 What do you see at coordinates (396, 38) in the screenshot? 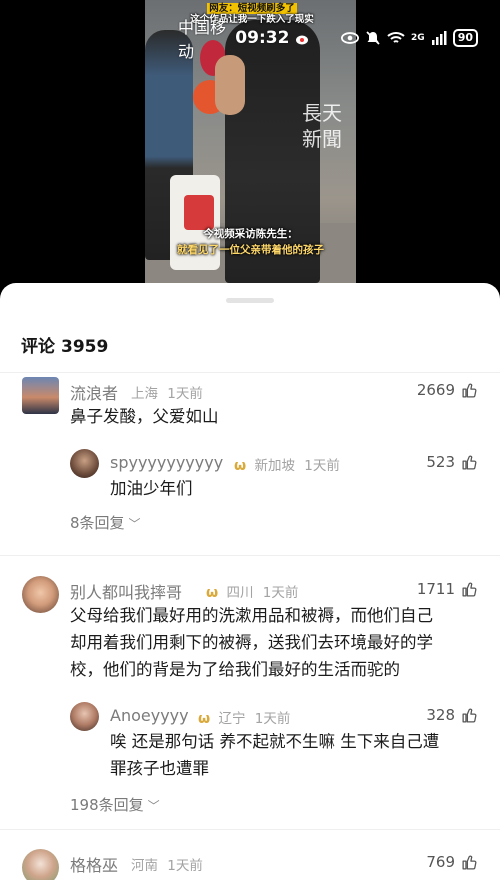
I see `wifi-icon` at bounding box center [396, 38].